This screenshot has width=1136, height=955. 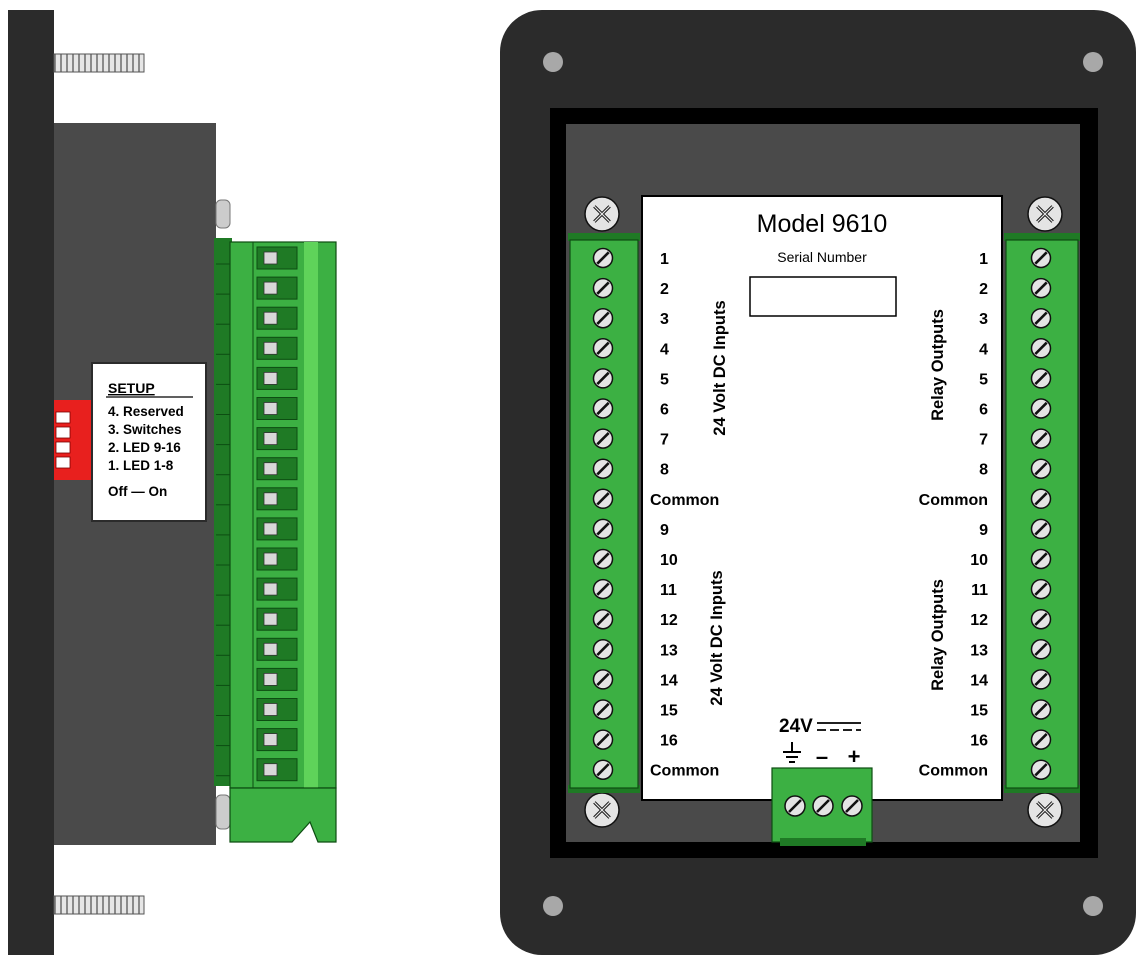 What do you see at coordinates (983, 470) in the screenshot?
I see `output-terminal-number: 8` at bounding box center [983, 470].